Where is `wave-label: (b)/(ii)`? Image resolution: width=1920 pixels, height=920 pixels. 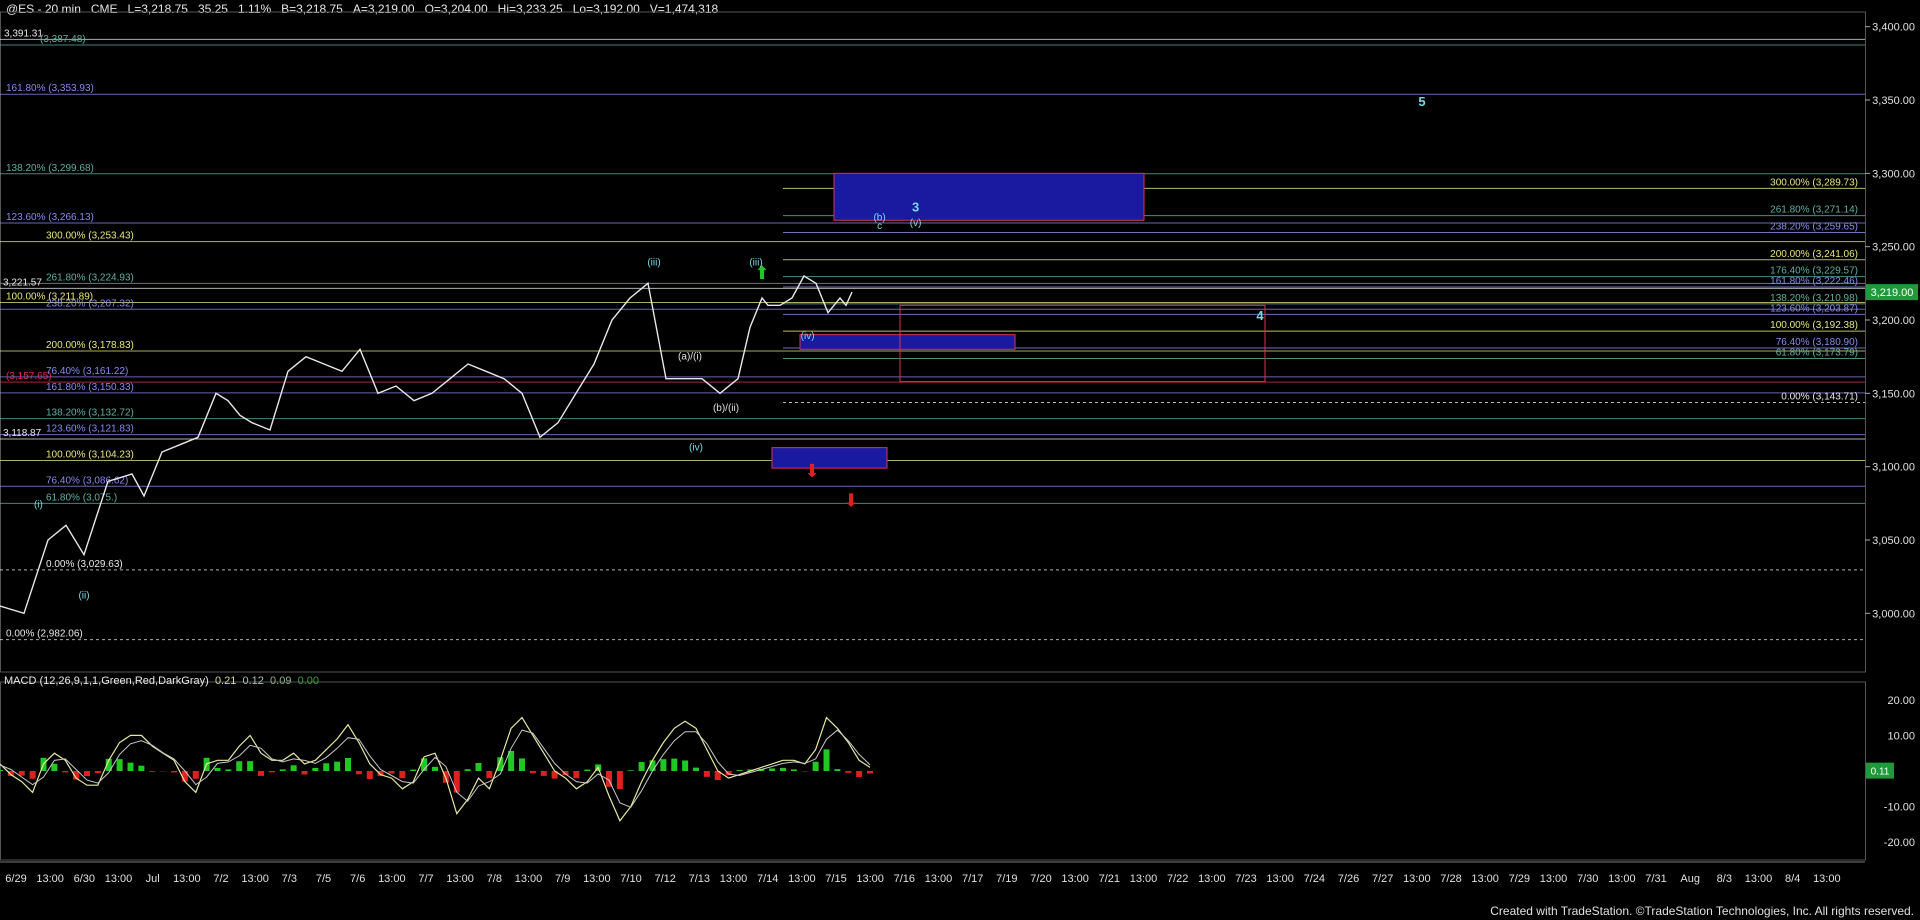
wave-label: (b)/(ii) is located at coordinates (726, 408).